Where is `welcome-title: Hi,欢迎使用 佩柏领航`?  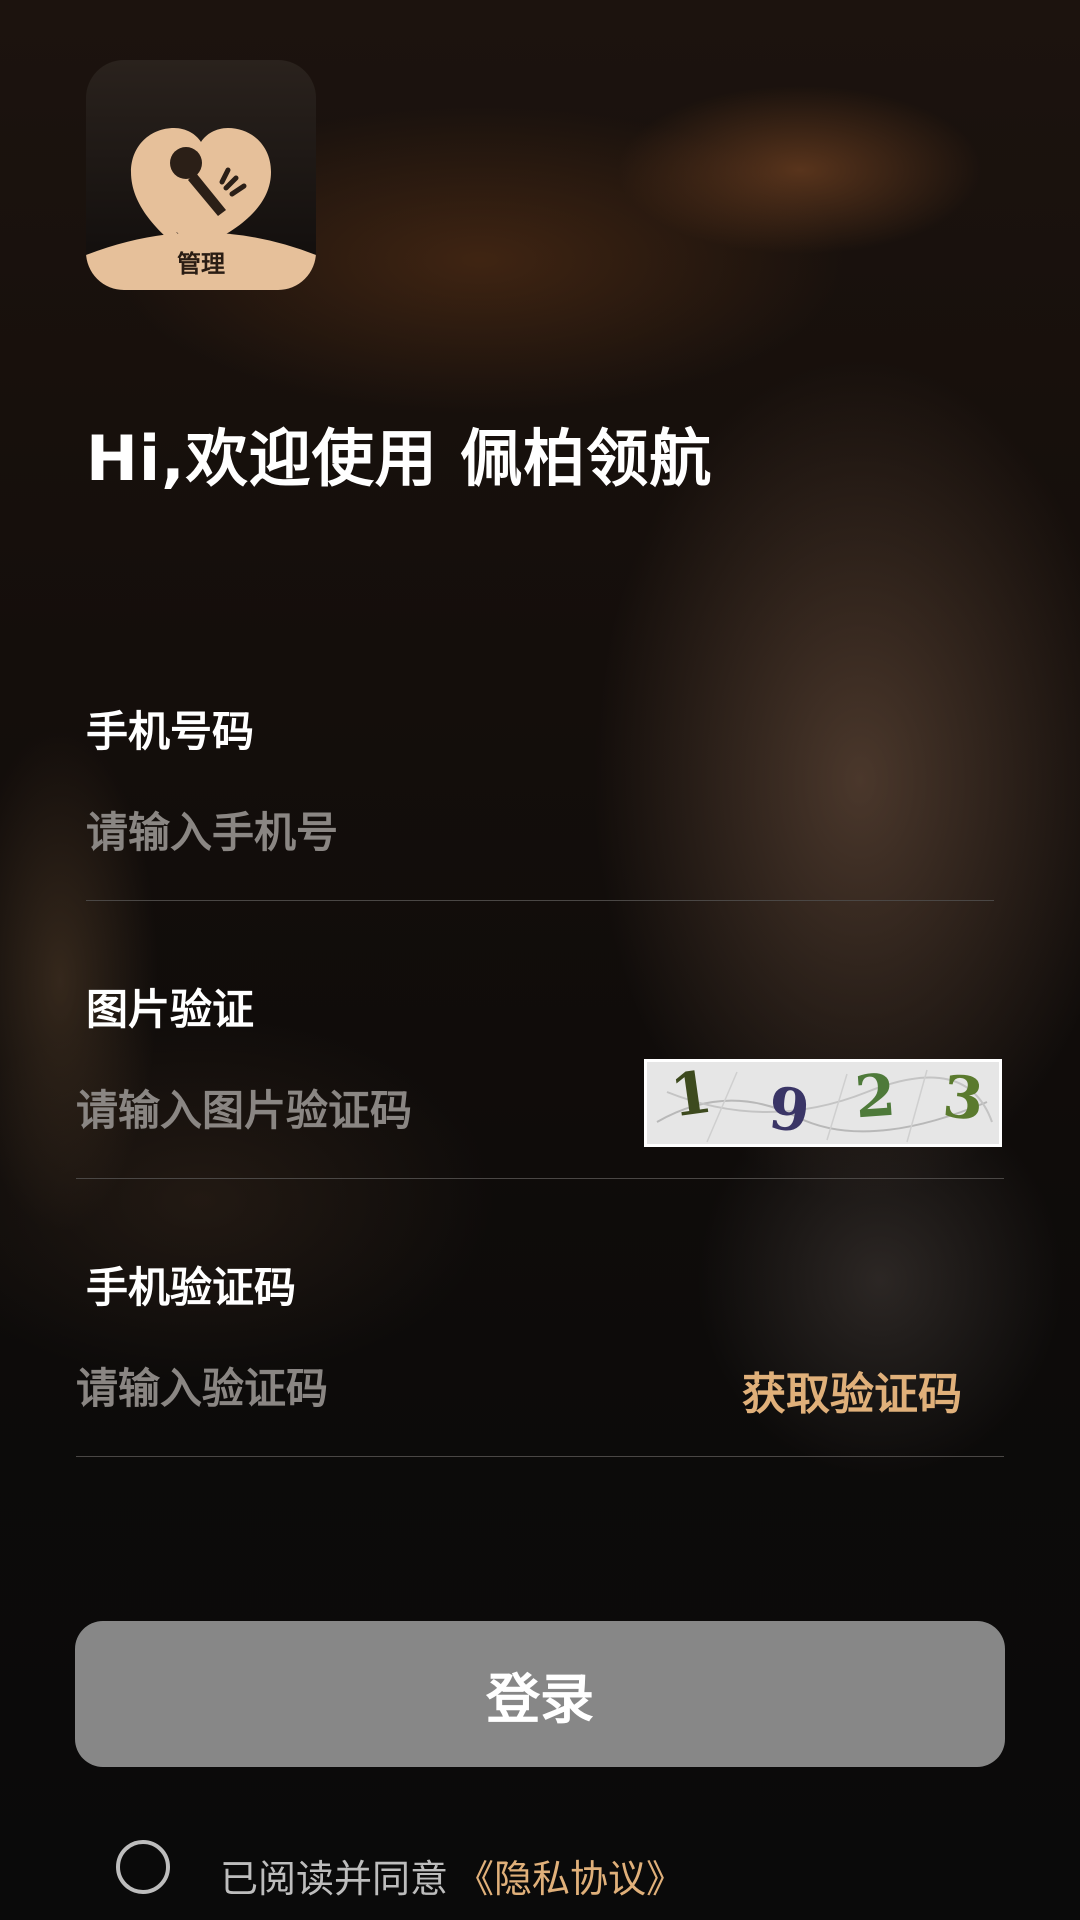 welcome-title: Hi,欢迎使用 佩柏领航 is located at coordinates (399, 458).